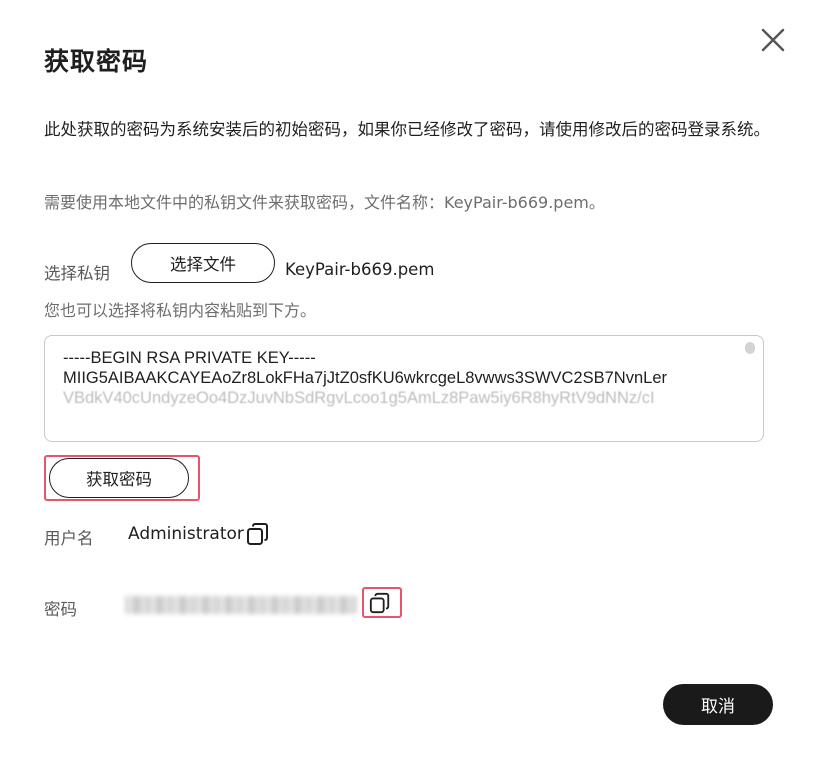 The width and height of the screenshot is (819, 772). Describe the element at coordinates (96, 61) in the screenshot. I see `dialog-title: 获取密码` at that location.